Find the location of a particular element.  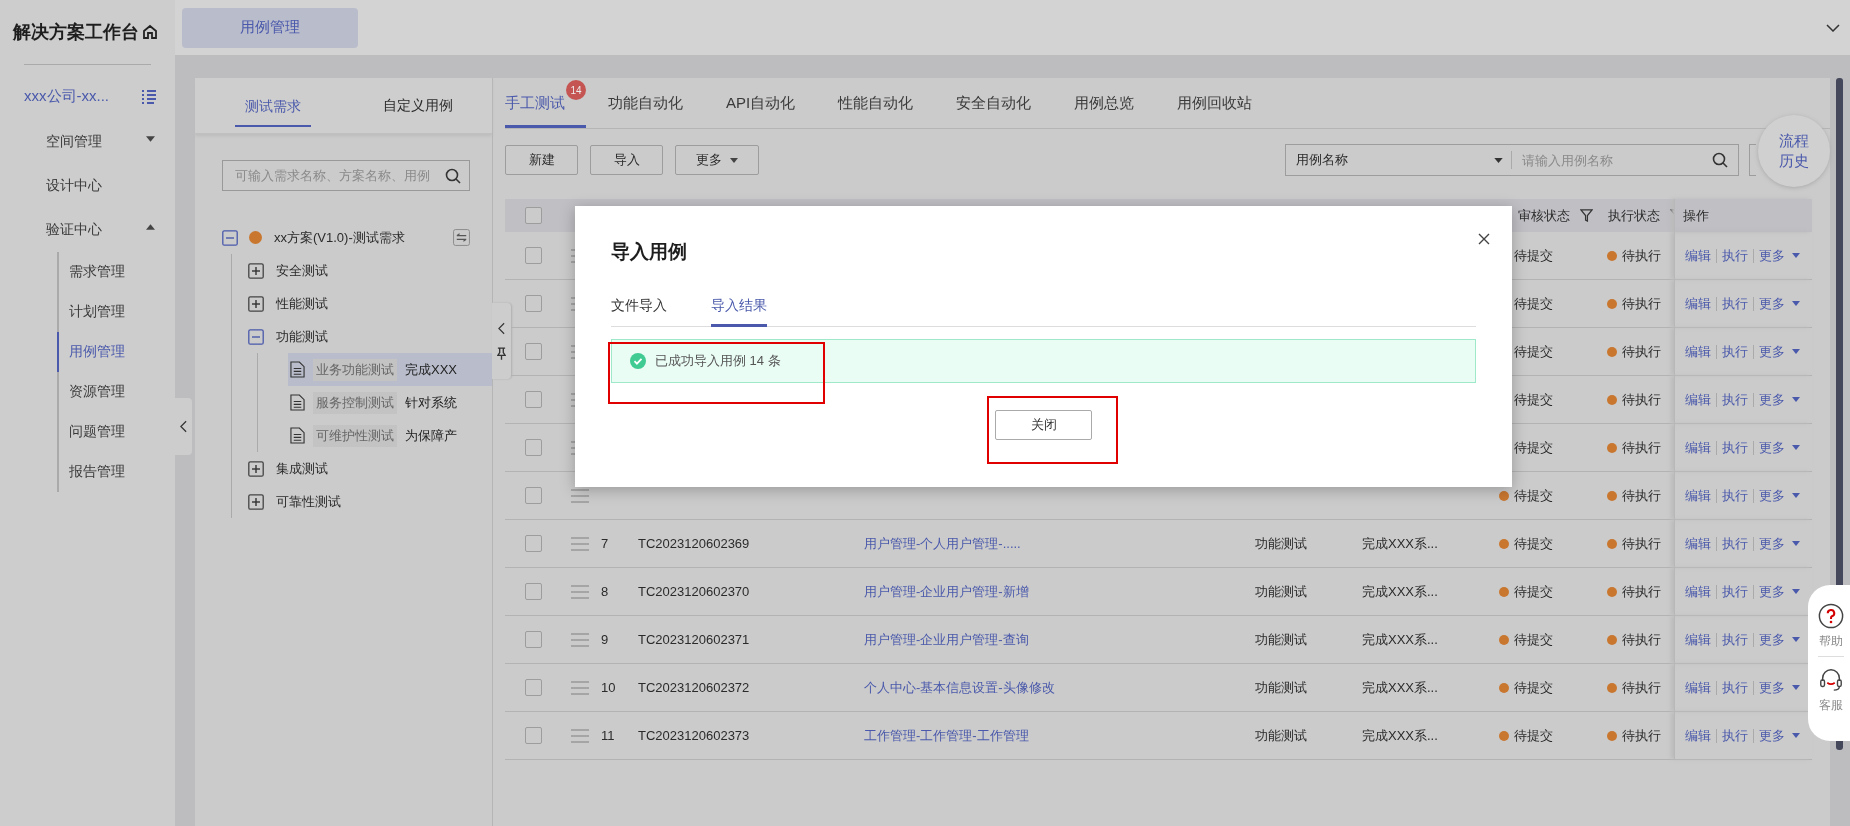

panel-tab: 自定义用例 is located at coordinates (418, 105).